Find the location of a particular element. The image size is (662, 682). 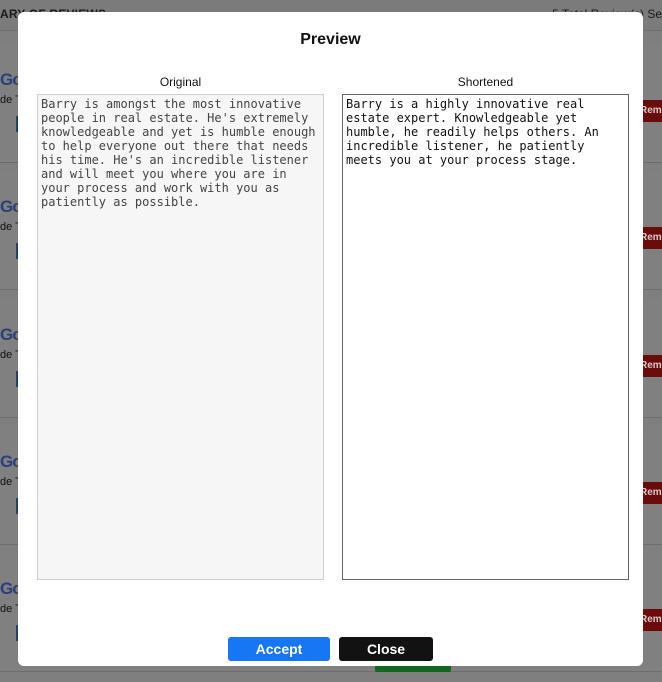

modal-title: Preview is located at coordinates (330, 39).